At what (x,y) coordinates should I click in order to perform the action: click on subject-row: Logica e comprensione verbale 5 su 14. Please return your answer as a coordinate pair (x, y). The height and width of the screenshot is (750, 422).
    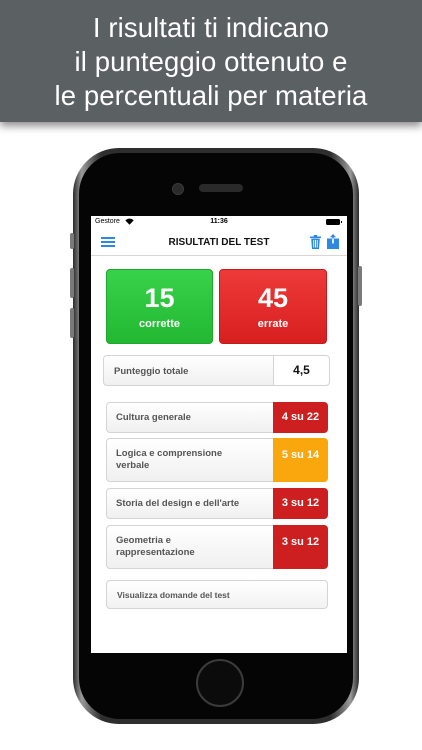
    Looking at the image, I should click on (217, 460).